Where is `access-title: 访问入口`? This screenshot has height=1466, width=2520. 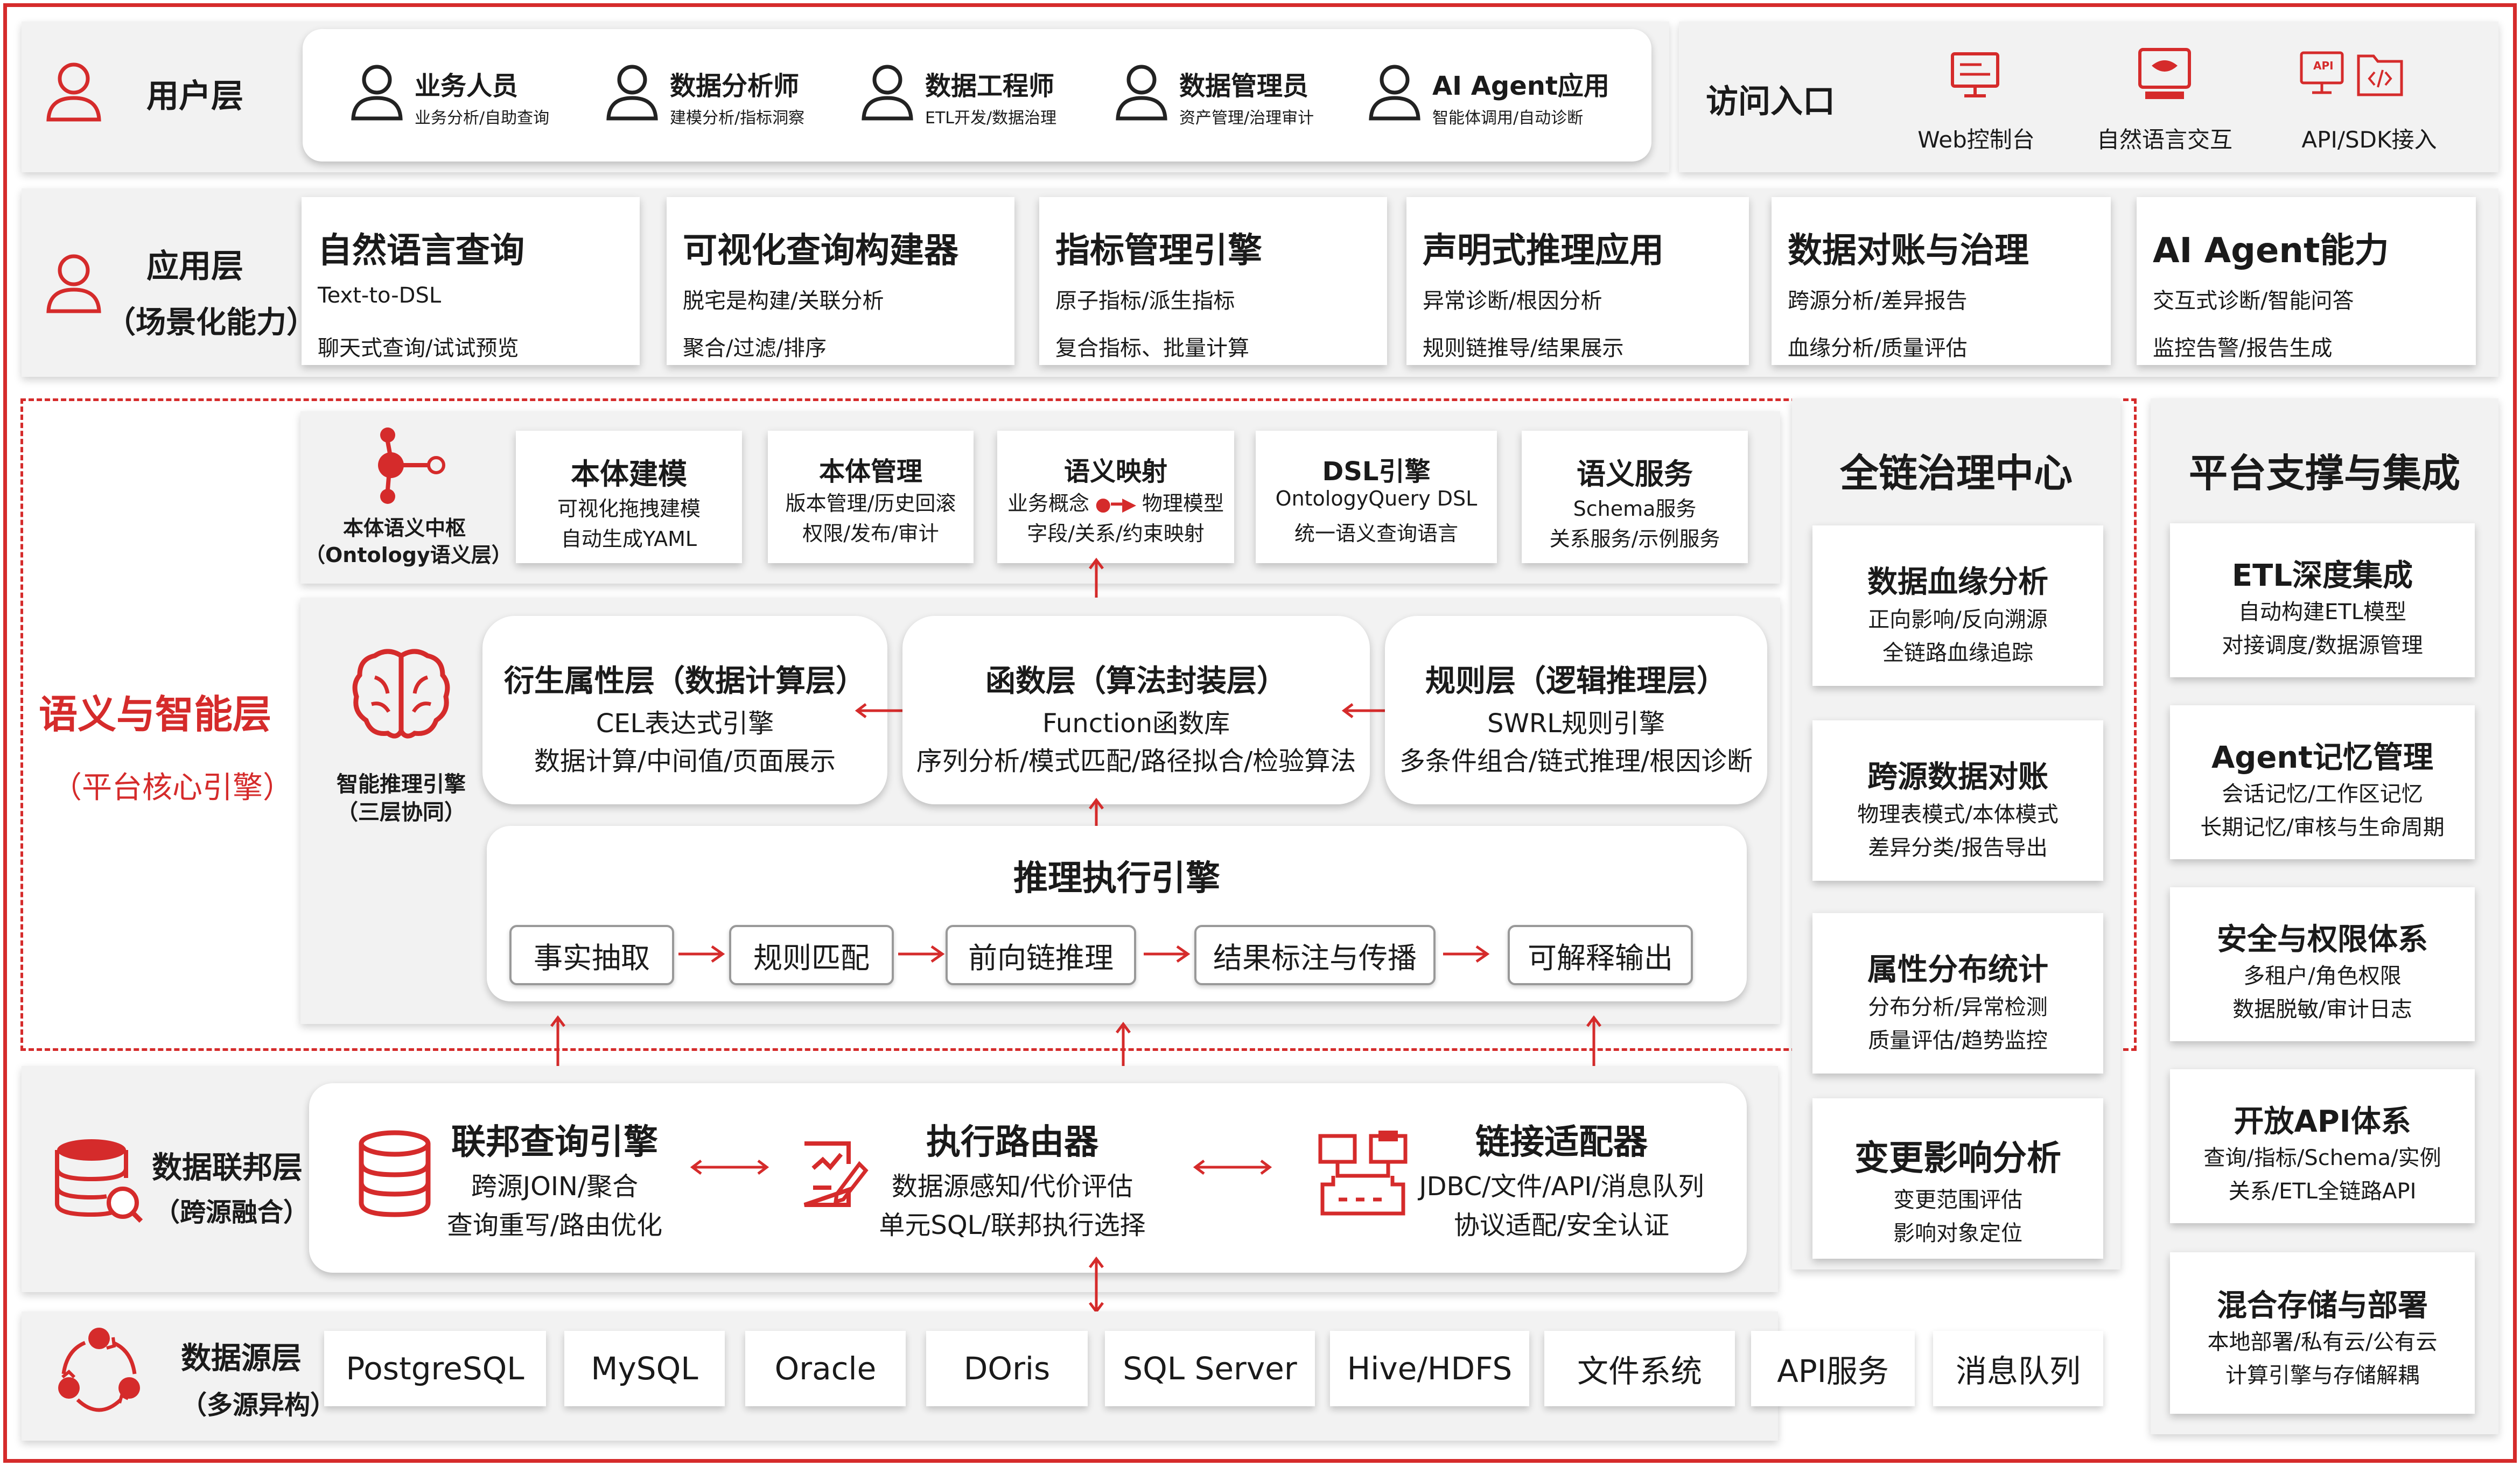
access-title: 访问入口 is located at coordinates (1770, 102).